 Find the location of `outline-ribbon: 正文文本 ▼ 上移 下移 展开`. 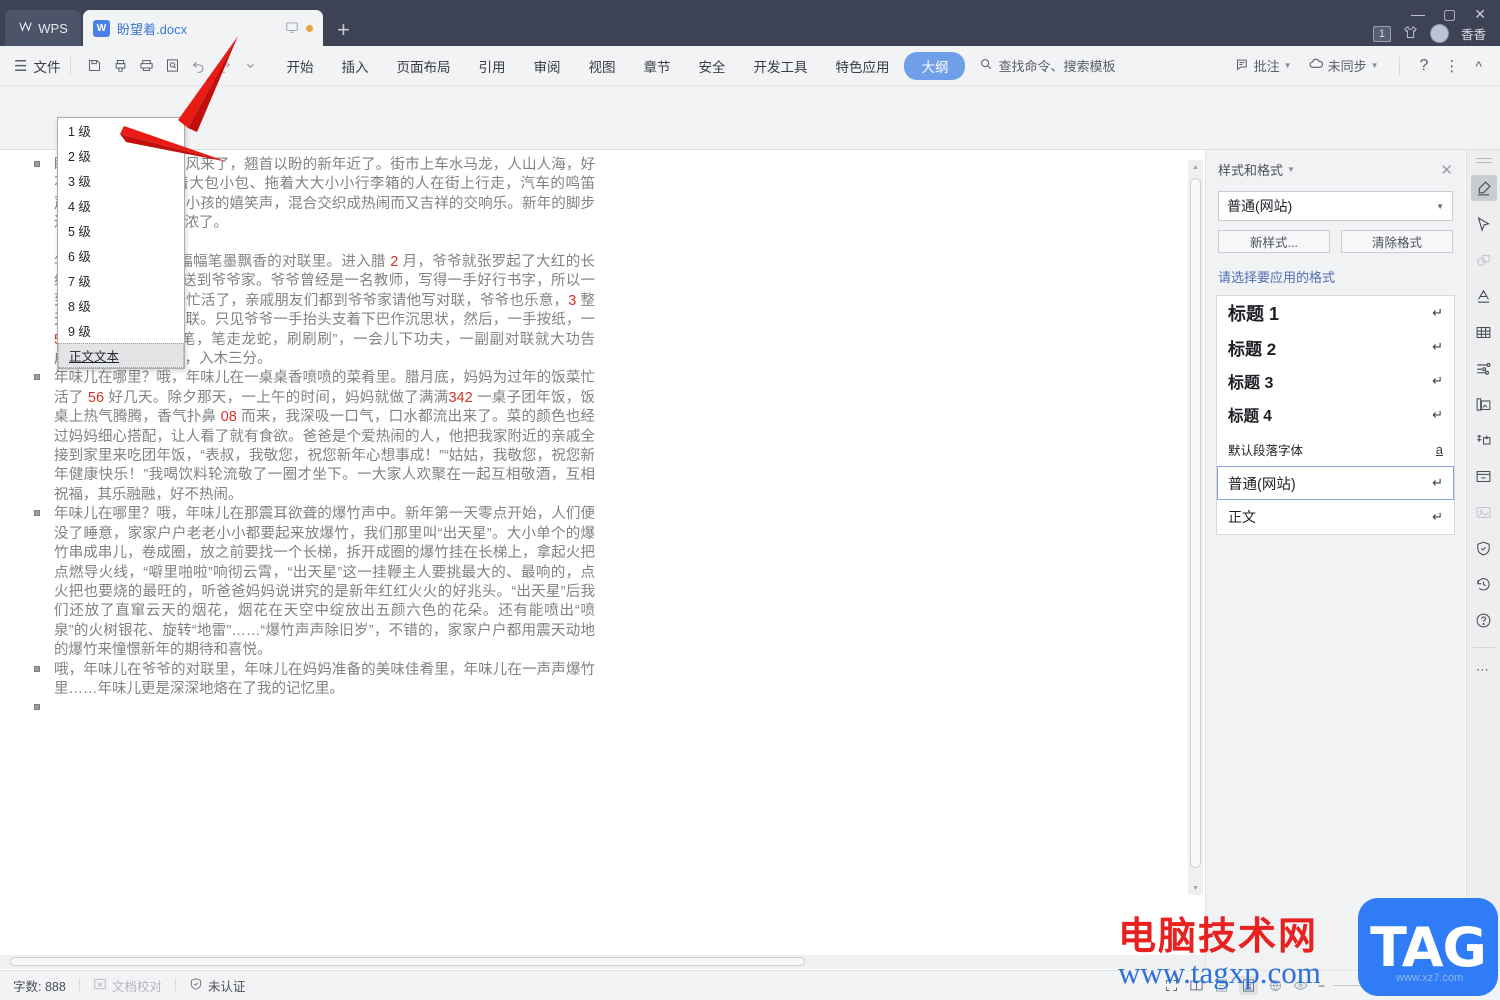

outline-ribbon: 正文文本 ▼ 上移 下移 展开 is located at coordinates (750, 158).